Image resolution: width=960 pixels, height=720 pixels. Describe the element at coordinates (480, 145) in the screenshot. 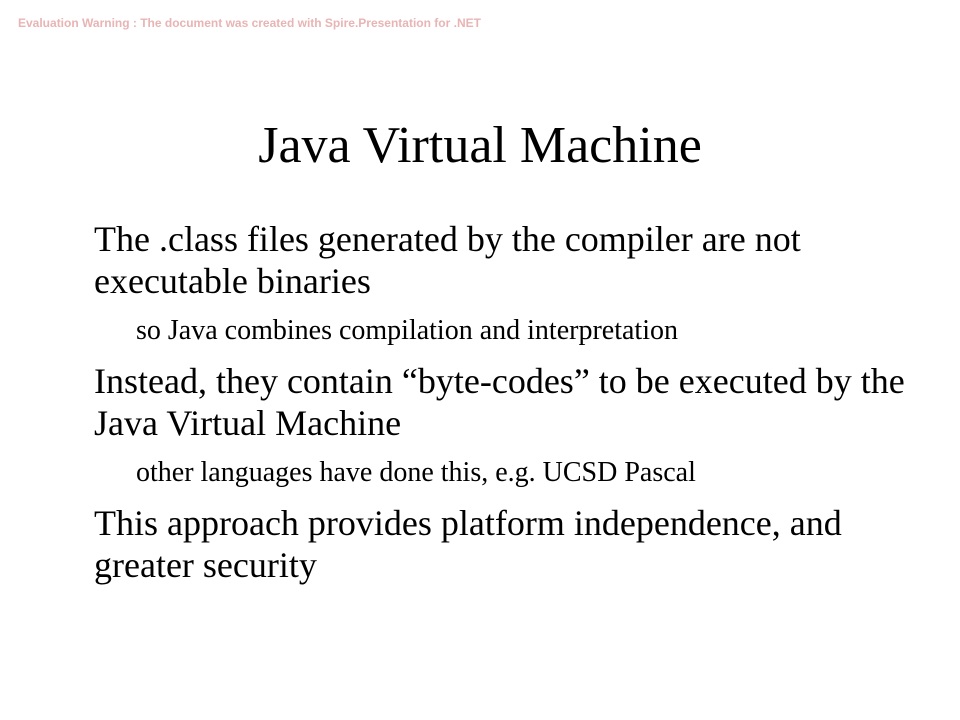

I see `slide-title: Java Virtual Machine` at that location.